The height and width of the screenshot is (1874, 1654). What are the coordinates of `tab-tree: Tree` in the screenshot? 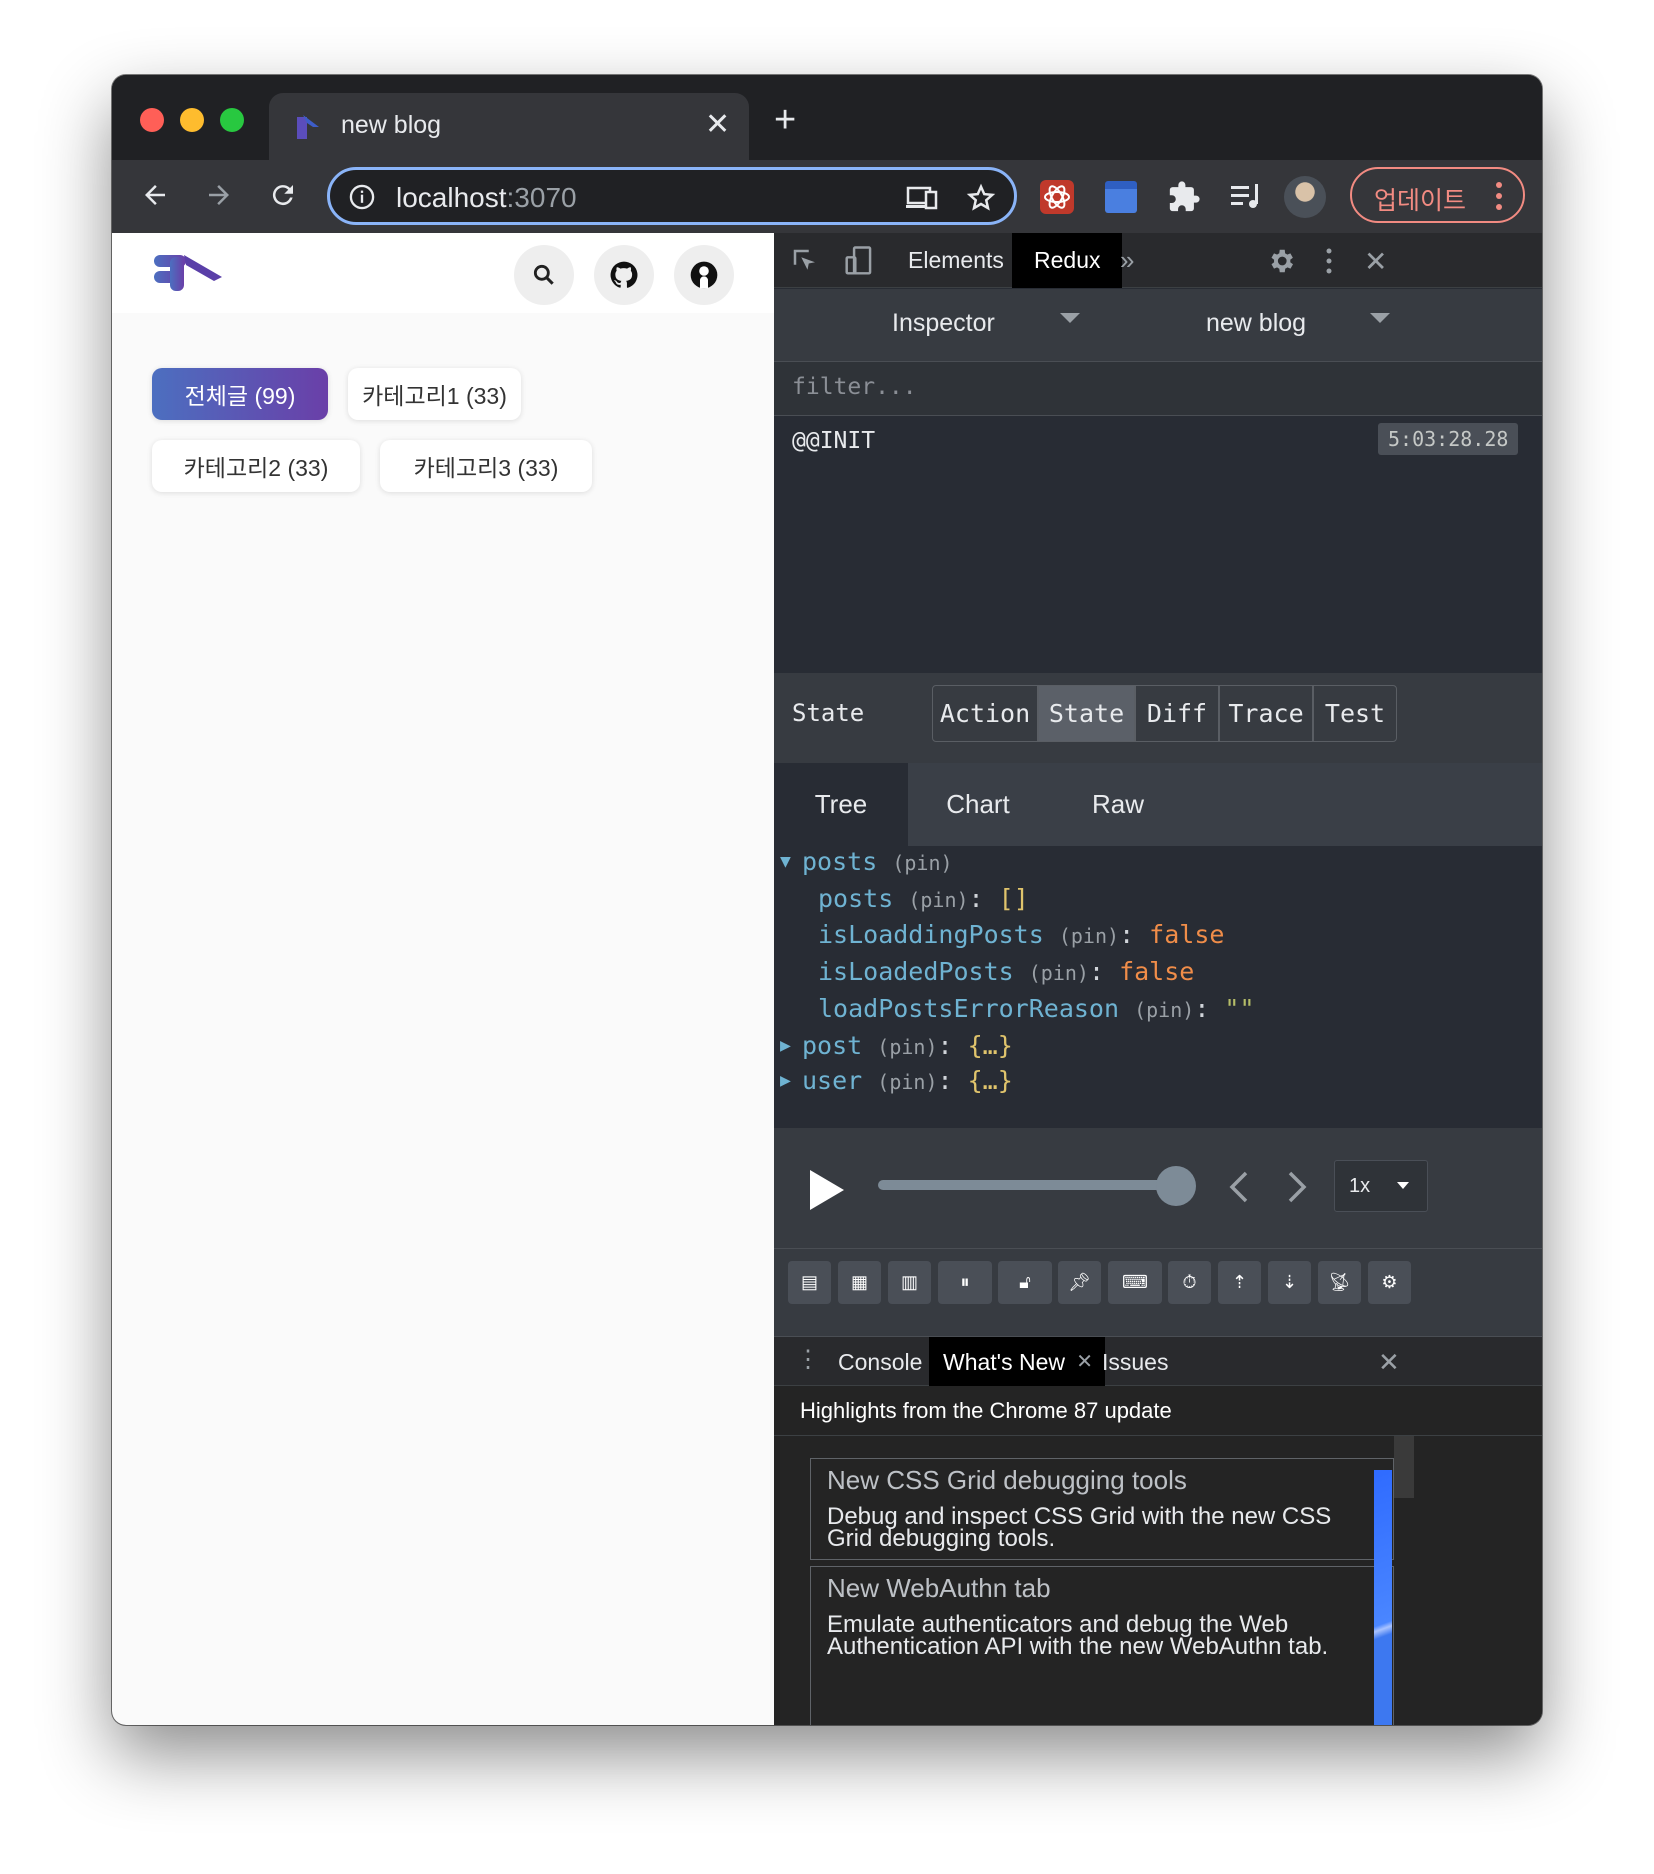 It's located at (841, 804).